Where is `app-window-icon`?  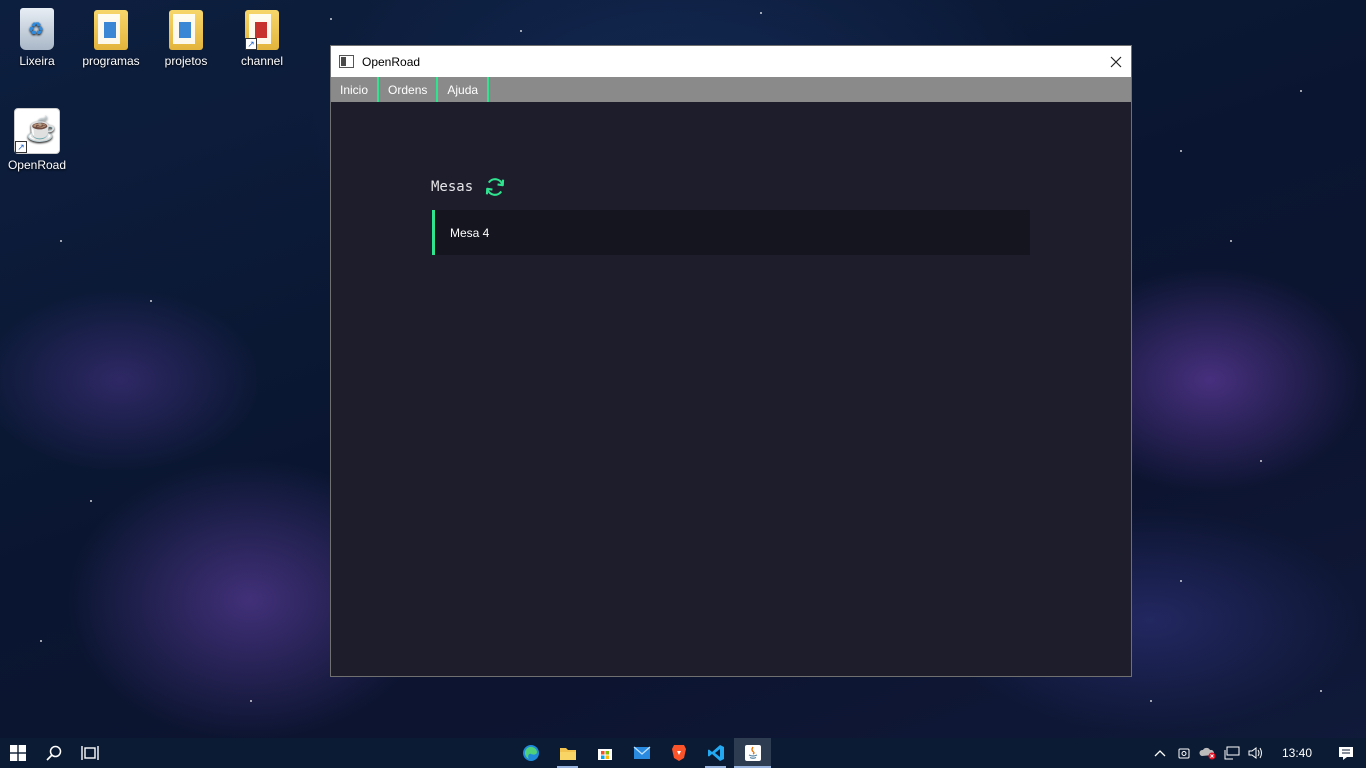
app-window-icon is located at coordinates (346, 61).